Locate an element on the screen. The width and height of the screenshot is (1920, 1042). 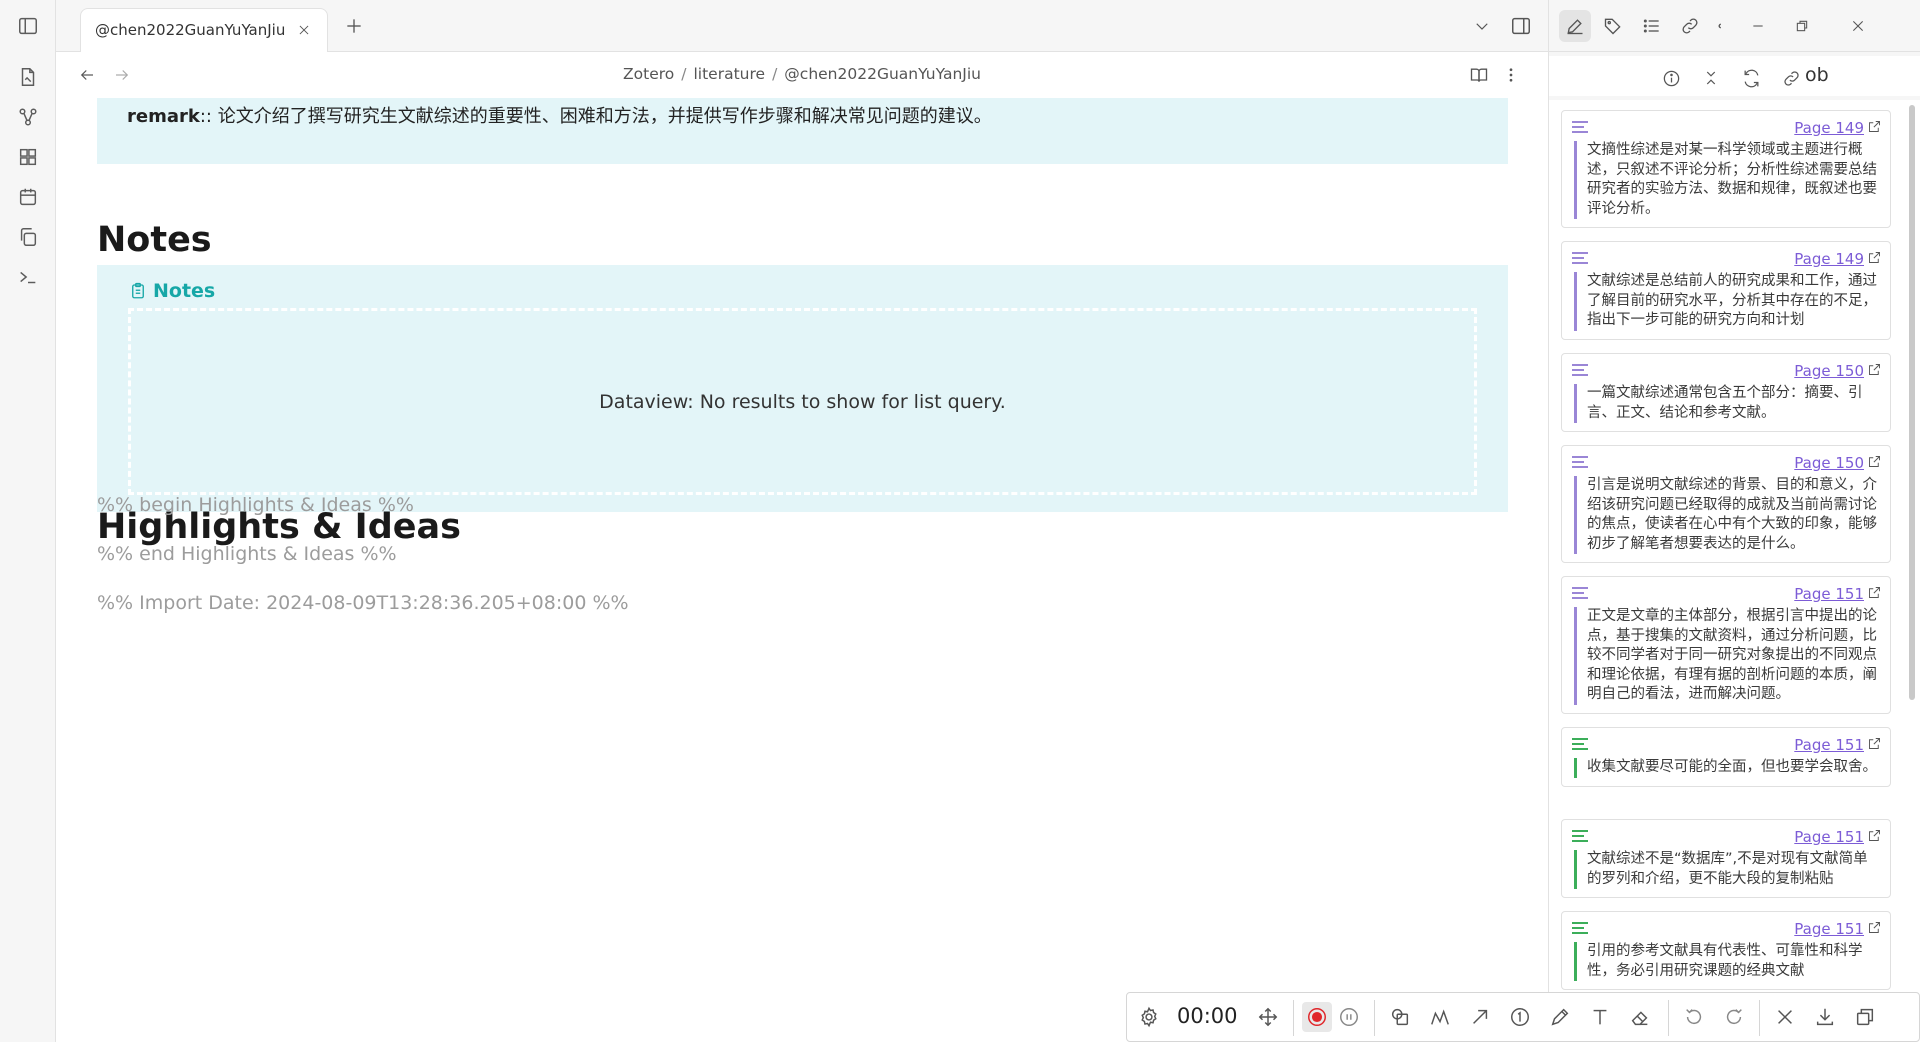
more-options-icon is located at coordinates (1511, 75).